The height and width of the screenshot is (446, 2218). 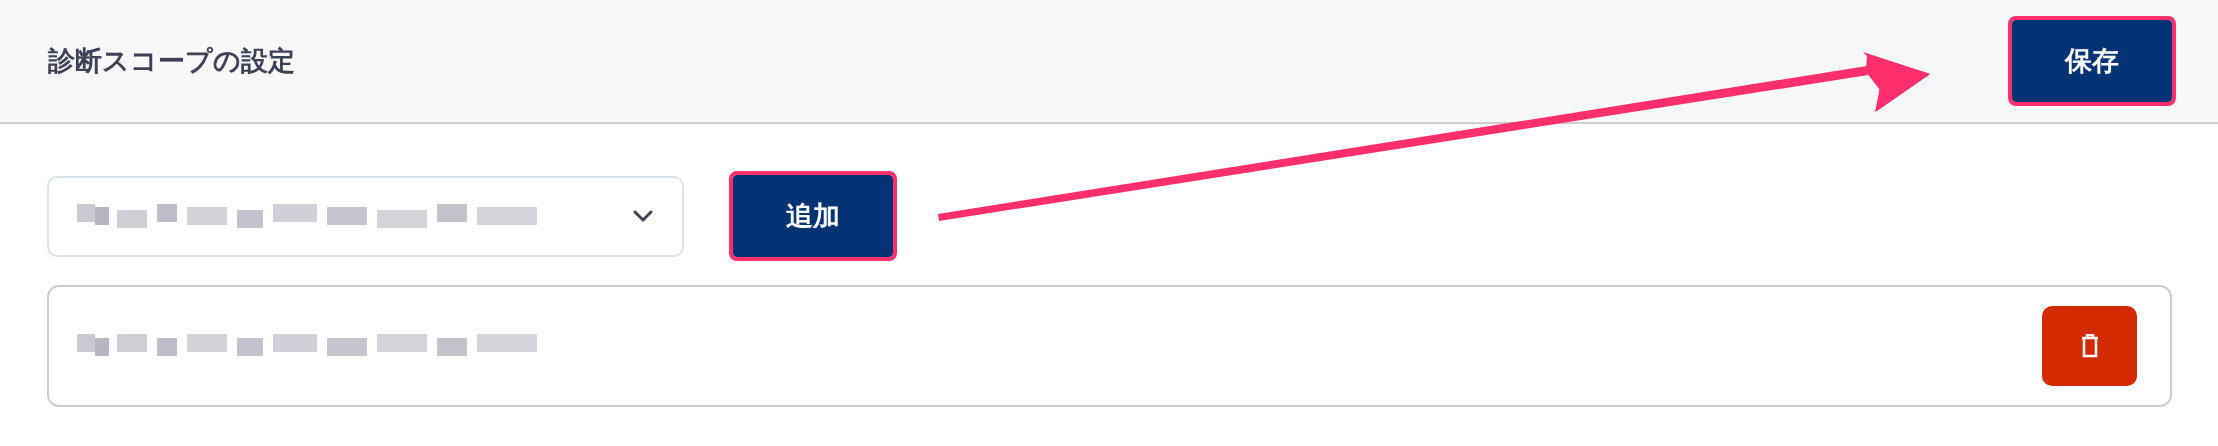 I want to click on trash-icon, so click(x=2089, y=346).